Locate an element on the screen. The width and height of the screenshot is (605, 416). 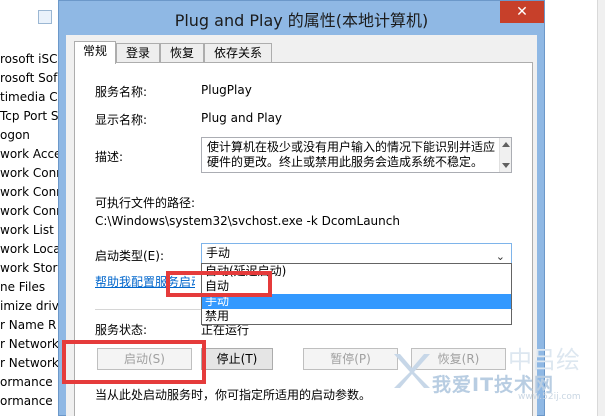
list-item: imize driv is located at coordinates (30, 306).